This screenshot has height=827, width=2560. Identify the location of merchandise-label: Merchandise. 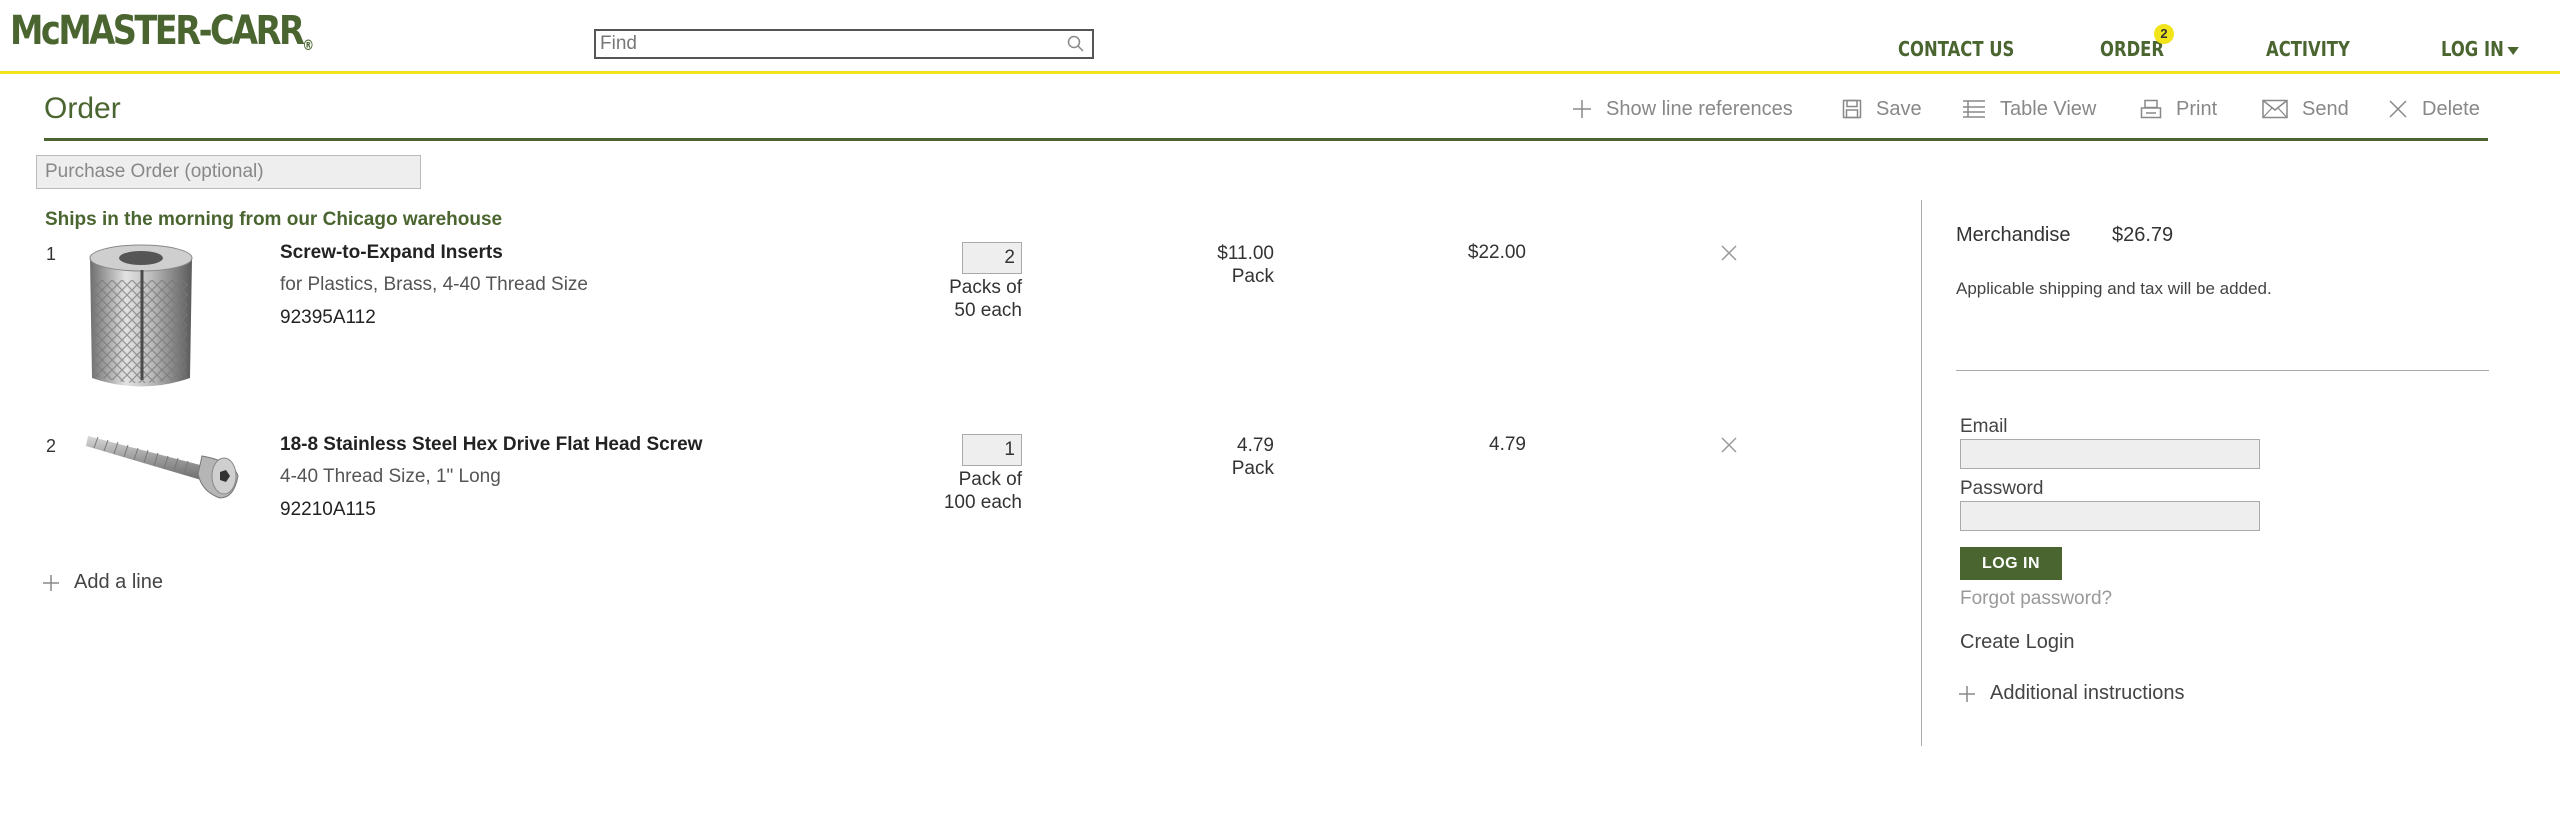
(2013, 235).